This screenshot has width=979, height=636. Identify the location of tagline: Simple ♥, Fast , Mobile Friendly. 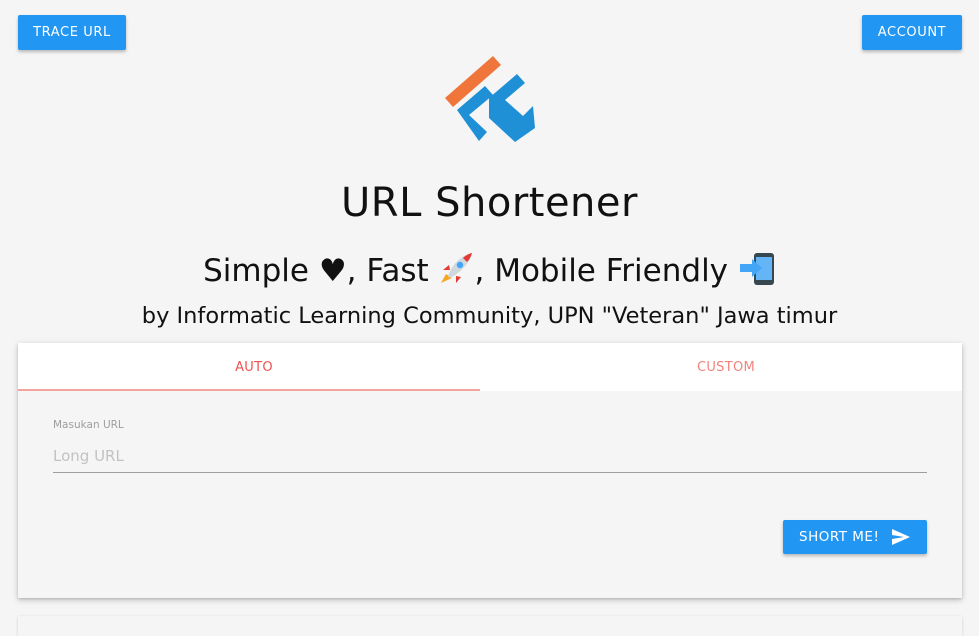
(489, 270).